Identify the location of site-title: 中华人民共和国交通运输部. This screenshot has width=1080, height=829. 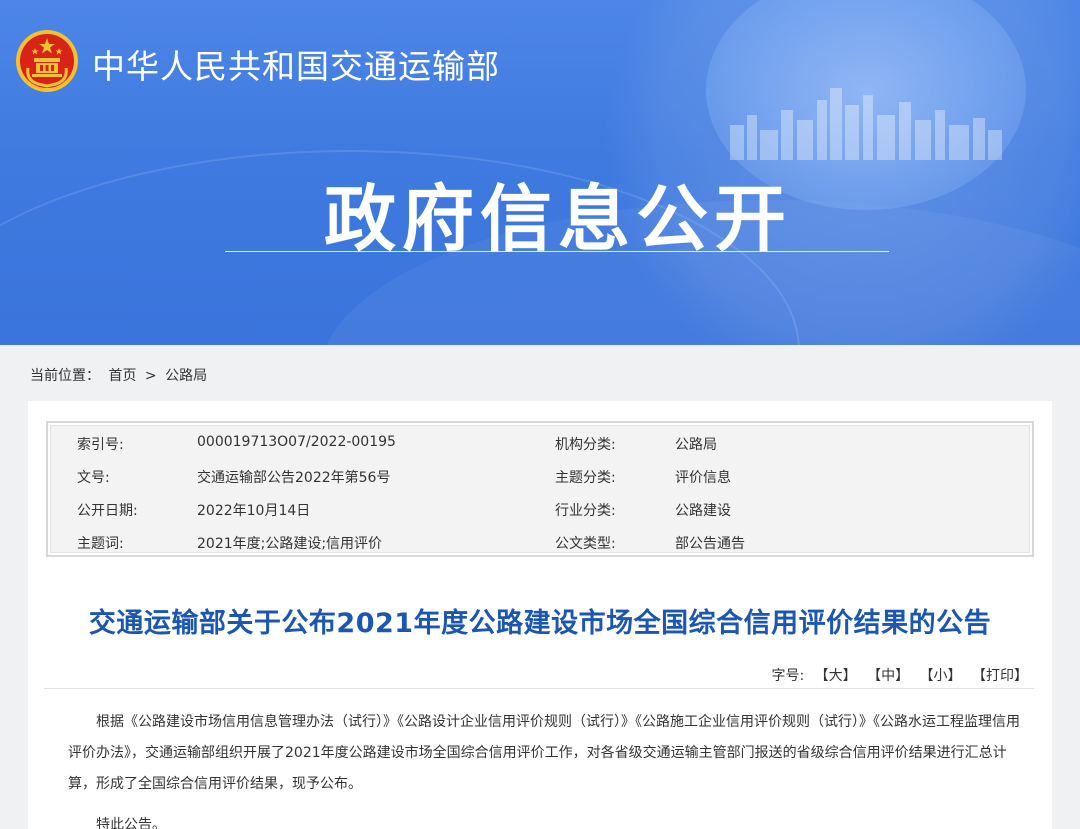
(296, 64).